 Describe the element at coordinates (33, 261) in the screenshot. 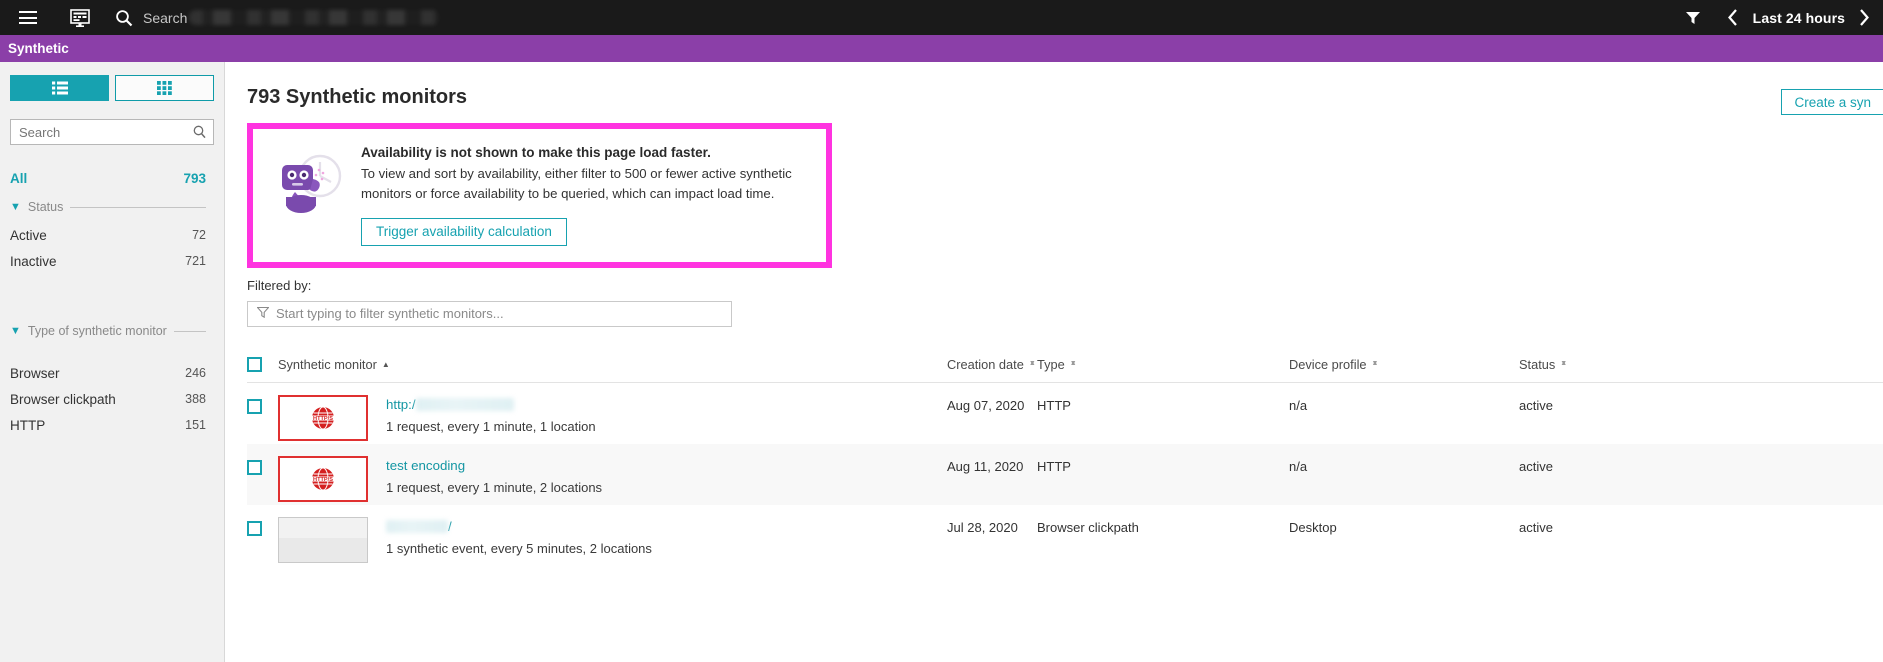

I see `sidebar-item-inactive-label: Inactive` at that location.